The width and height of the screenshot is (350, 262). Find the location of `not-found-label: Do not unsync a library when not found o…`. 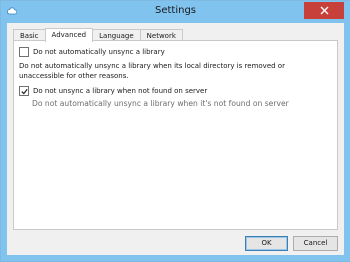

not-found-label: Do not unsync a library when not found o… is located at coordinates (120, 91).